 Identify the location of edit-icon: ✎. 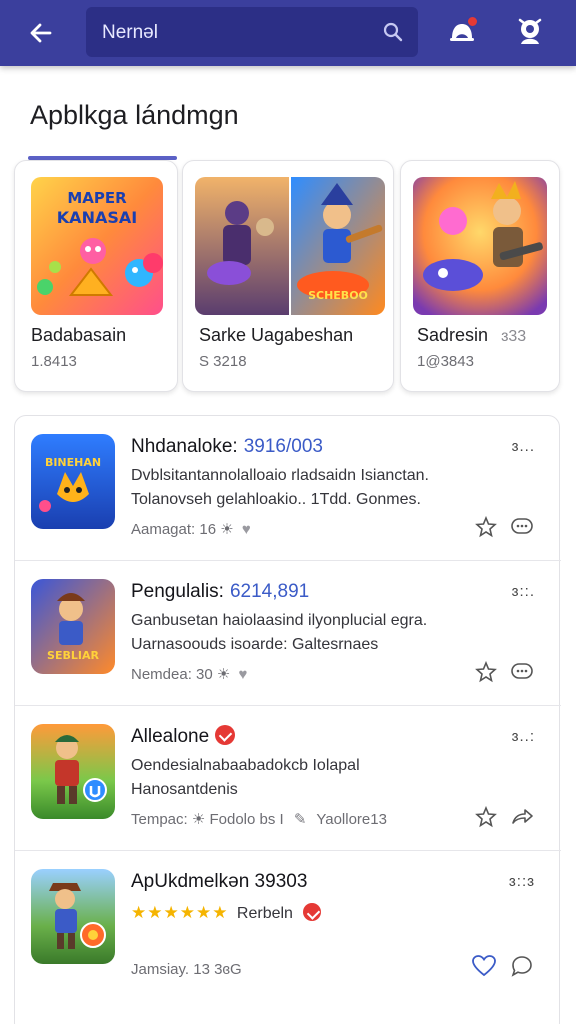
(300, 819).